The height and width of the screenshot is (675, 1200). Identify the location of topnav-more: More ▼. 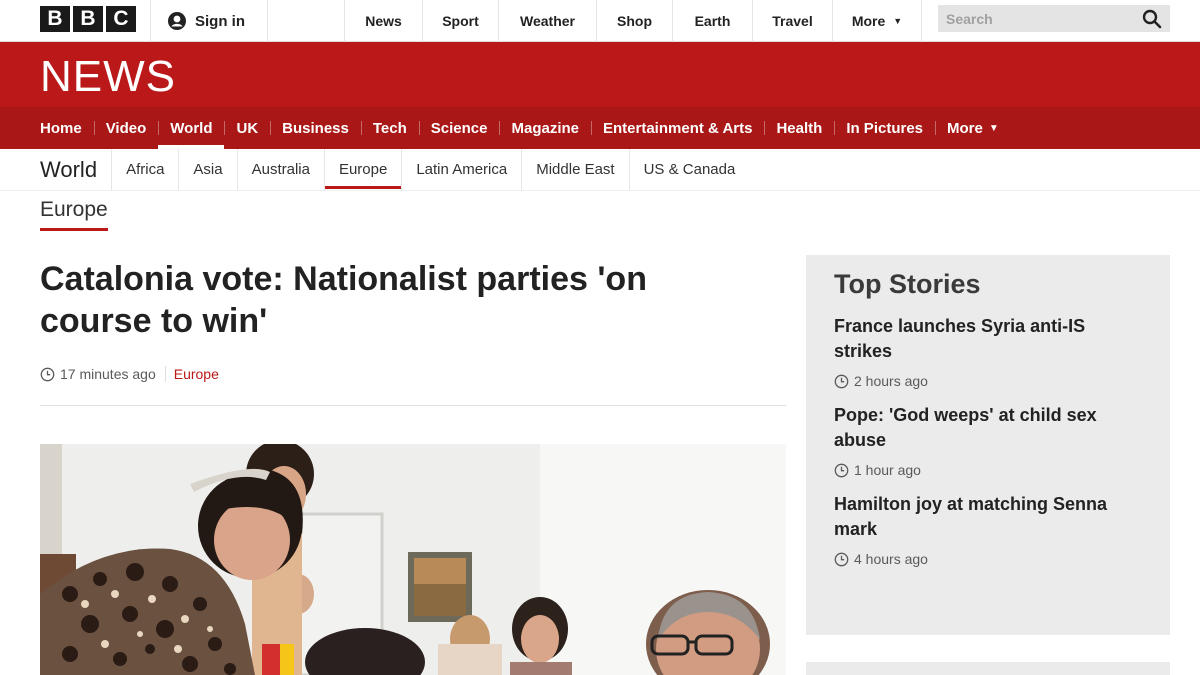
(877, 21).